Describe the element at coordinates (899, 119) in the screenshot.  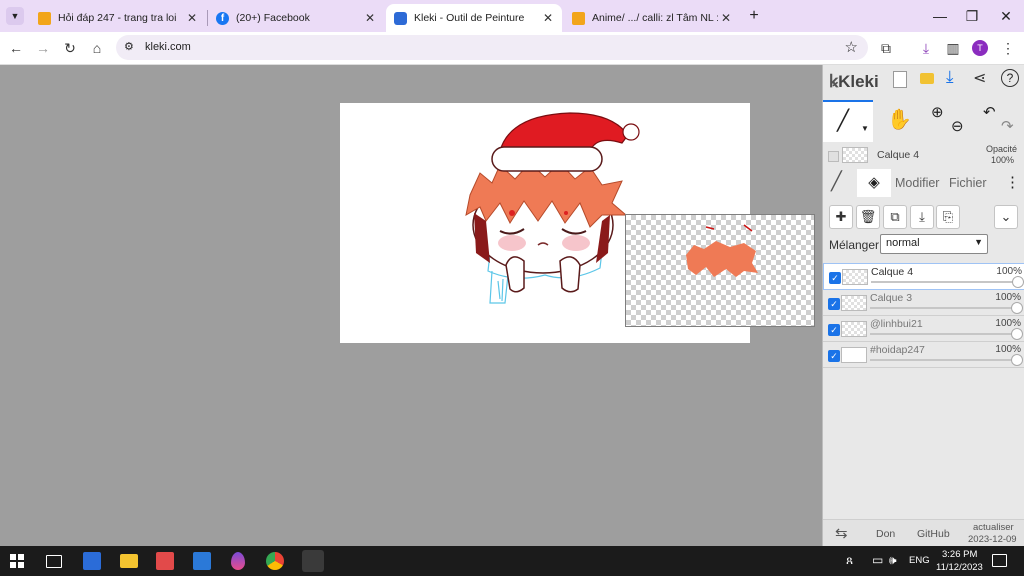
I see `hand-tool-icon: ✋` at that location.